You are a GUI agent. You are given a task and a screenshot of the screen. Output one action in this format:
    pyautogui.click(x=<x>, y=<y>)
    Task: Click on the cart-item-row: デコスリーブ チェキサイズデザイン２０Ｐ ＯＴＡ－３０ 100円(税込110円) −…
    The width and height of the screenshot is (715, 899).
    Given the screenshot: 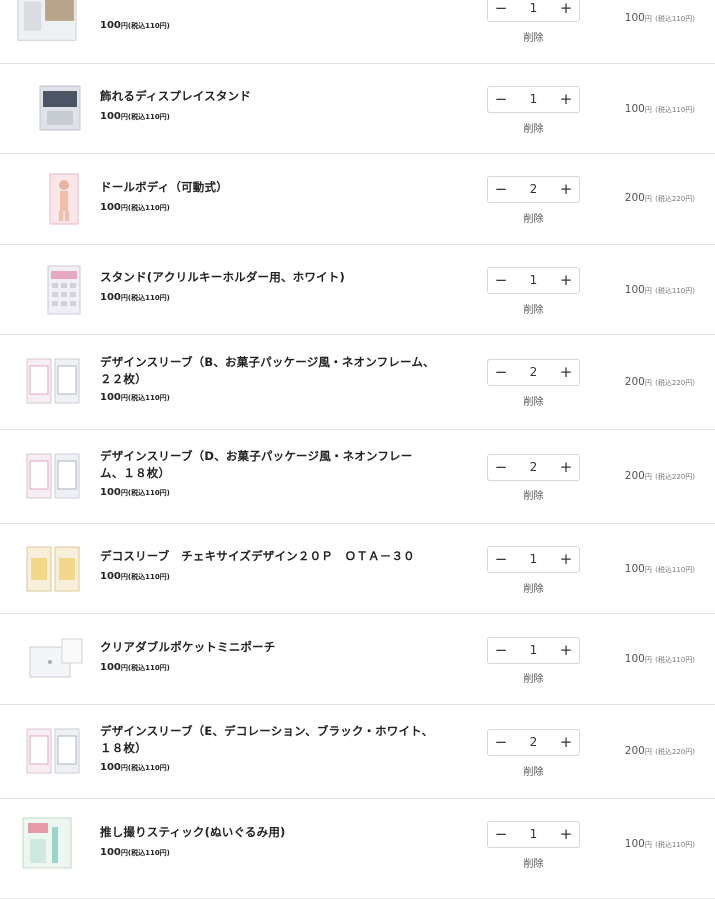 What is the action you would take?
    pyautogui.click(x=357, y=569)
    